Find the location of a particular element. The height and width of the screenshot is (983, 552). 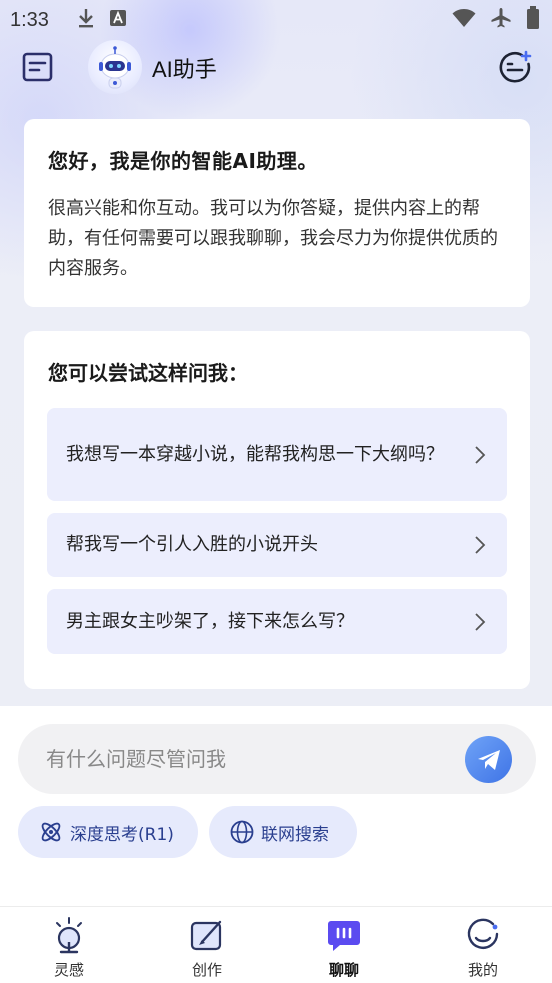

chat-icon is located at coordinates (344, 936).